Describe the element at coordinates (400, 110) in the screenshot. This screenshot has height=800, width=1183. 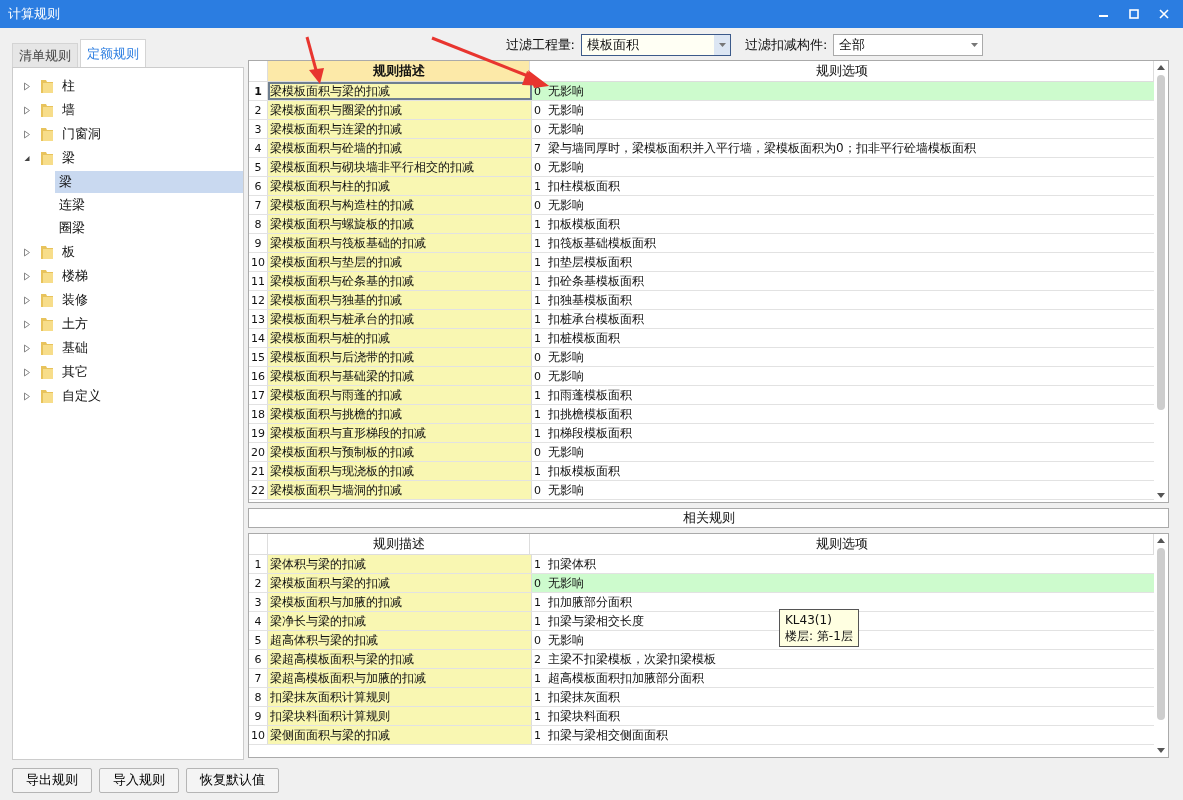
I see `table-cell: 梁模板面积与圈梁的扣减` at that location.